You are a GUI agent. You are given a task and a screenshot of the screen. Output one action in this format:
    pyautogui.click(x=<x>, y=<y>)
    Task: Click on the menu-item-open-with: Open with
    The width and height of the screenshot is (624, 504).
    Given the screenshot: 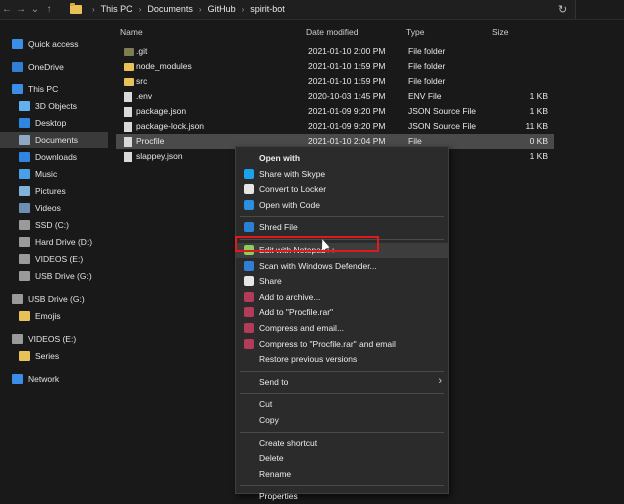 What is the action you would take?
    pyautogui.click(x=342, y=158)
    